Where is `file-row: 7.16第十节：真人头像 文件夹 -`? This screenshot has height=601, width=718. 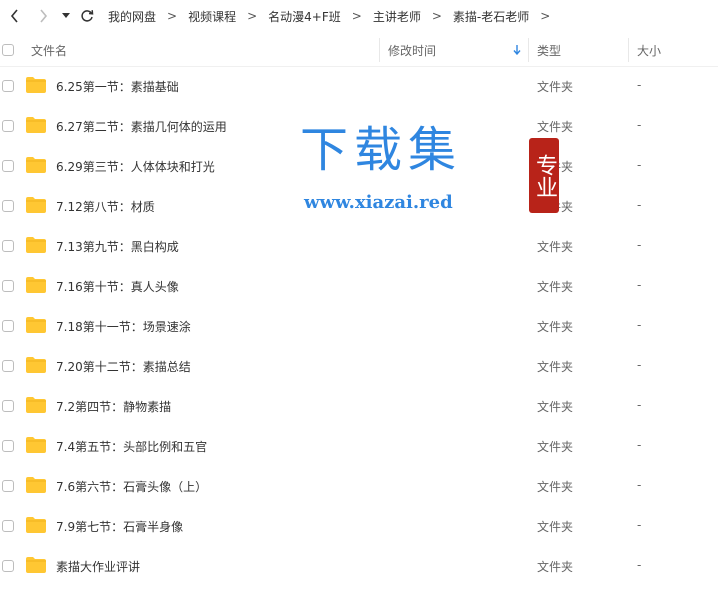 file-row: 7.16第十节：真人头像 文件夹 - is located at coordinates (359, 286).